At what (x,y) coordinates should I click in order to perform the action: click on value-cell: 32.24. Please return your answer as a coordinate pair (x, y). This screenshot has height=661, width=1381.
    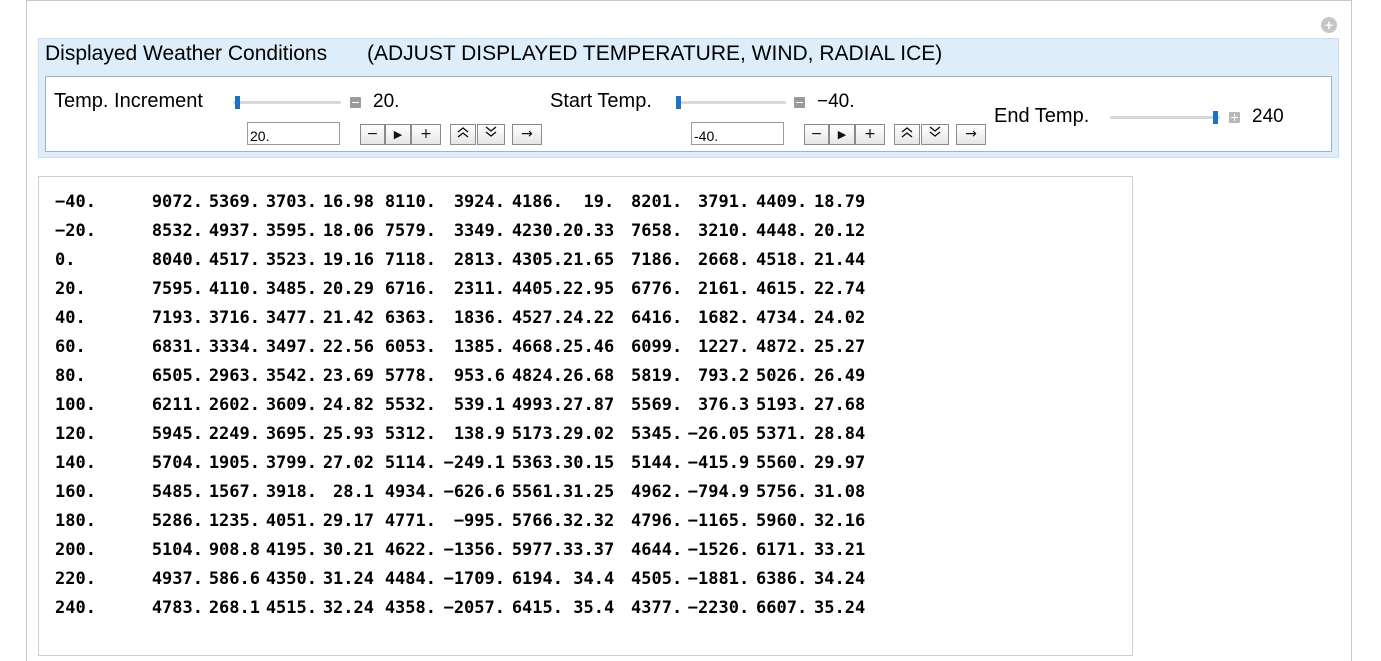
    Looking at the image, I should click on (348, 608).